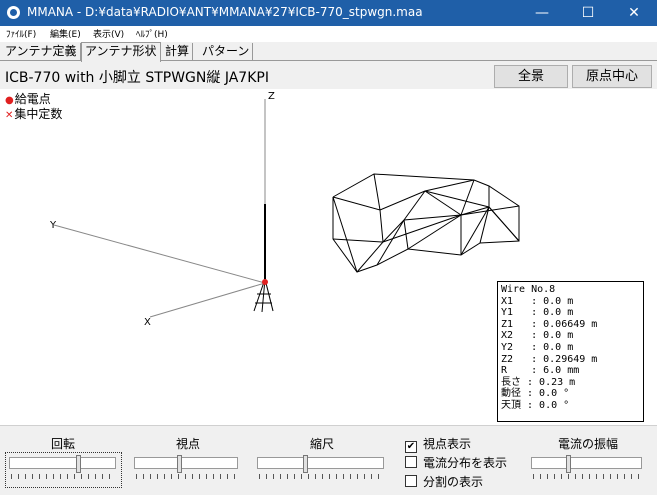  I want to click on viewpoint-track, so click(186, 463).